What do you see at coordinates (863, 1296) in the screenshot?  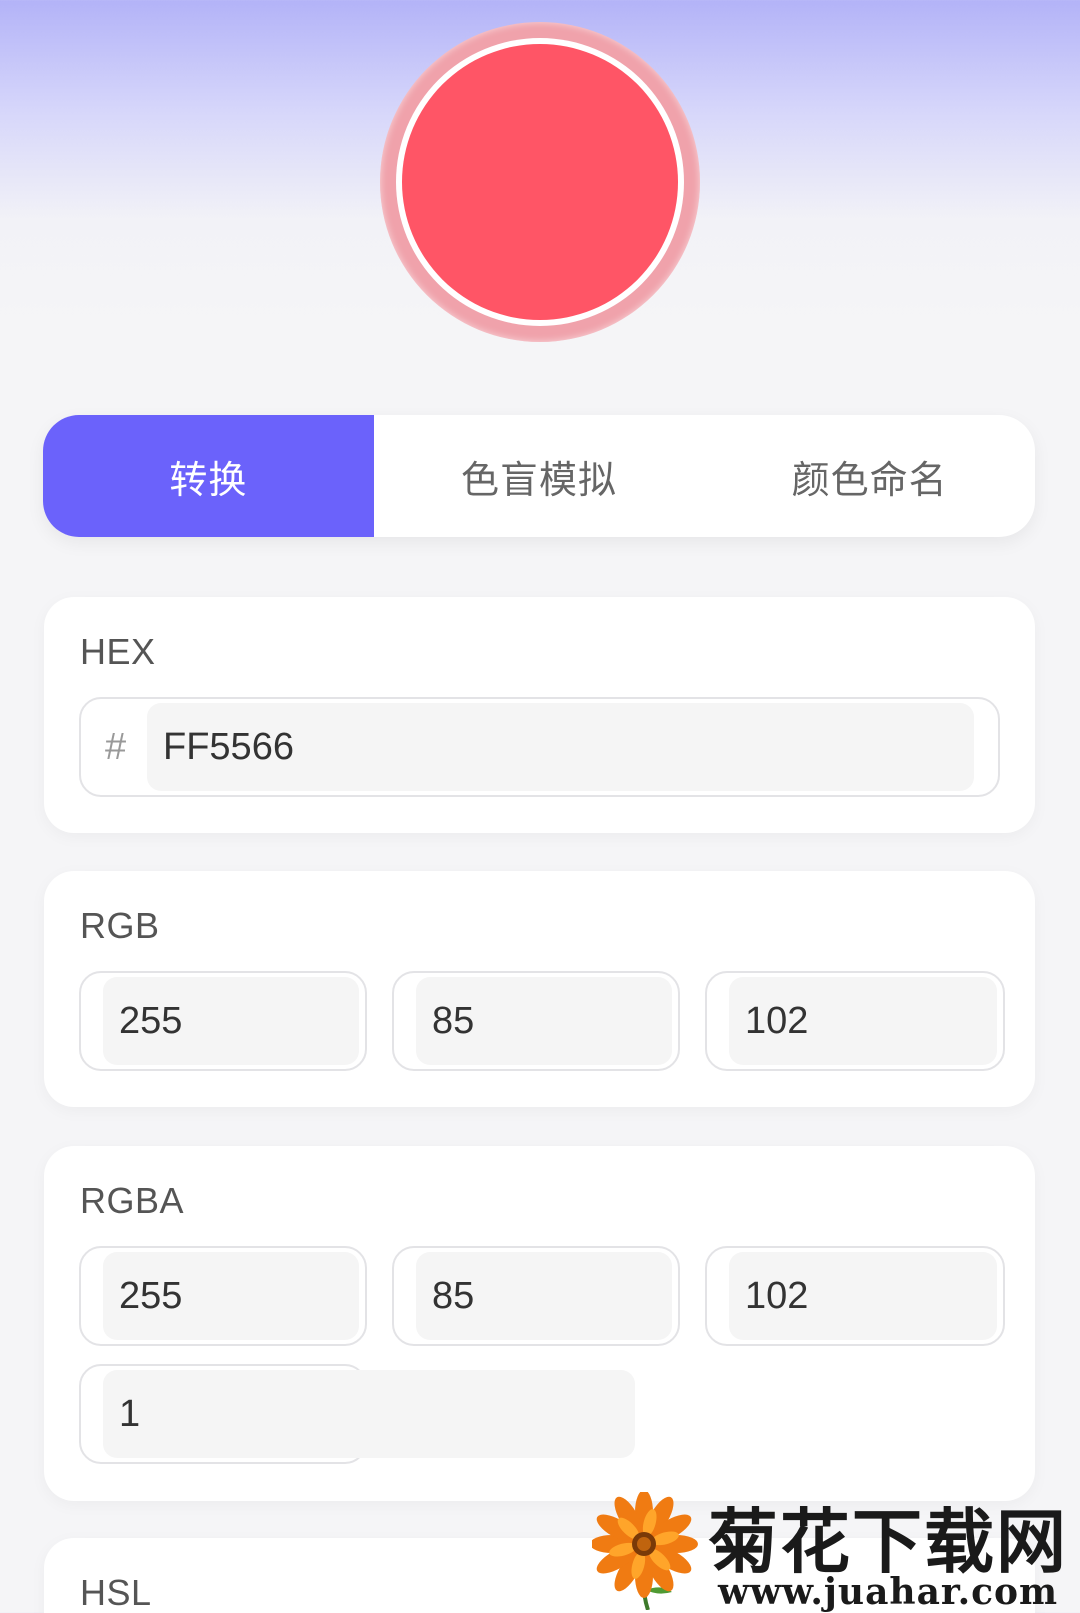 I see `rgba-b-input: 102` at bounding box center [863, 1296].